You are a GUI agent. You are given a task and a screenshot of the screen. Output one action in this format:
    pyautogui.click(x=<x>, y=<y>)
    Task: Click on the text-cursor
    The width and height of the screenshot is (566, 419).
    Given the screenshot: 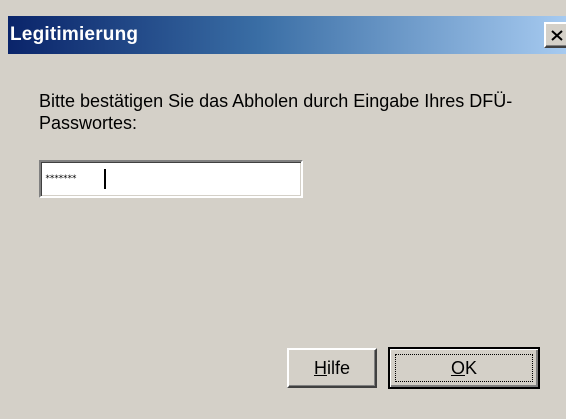 What is the action you would take?
    pyautogui.click(x=105, y=179)
    